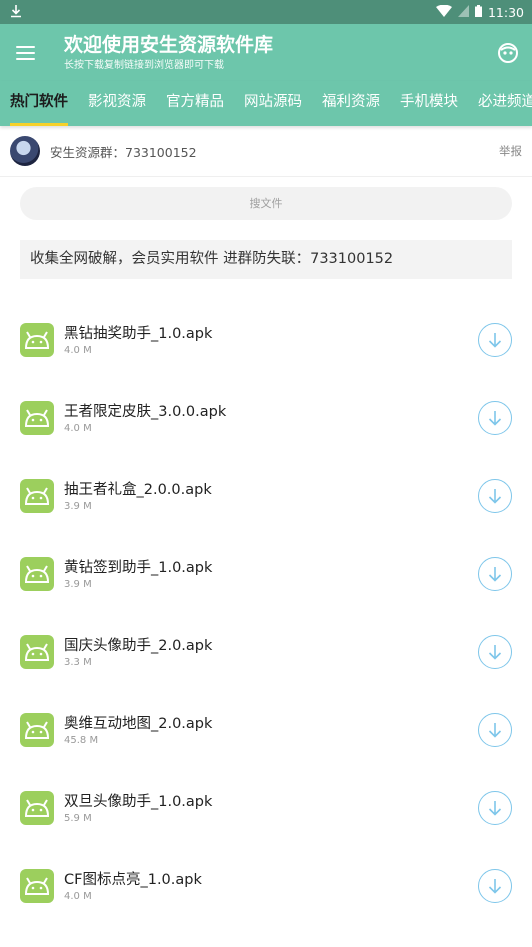 The height and width of the screenshot is (947, 532). I want to click on status-bar: 11:30, so click(266, 12).